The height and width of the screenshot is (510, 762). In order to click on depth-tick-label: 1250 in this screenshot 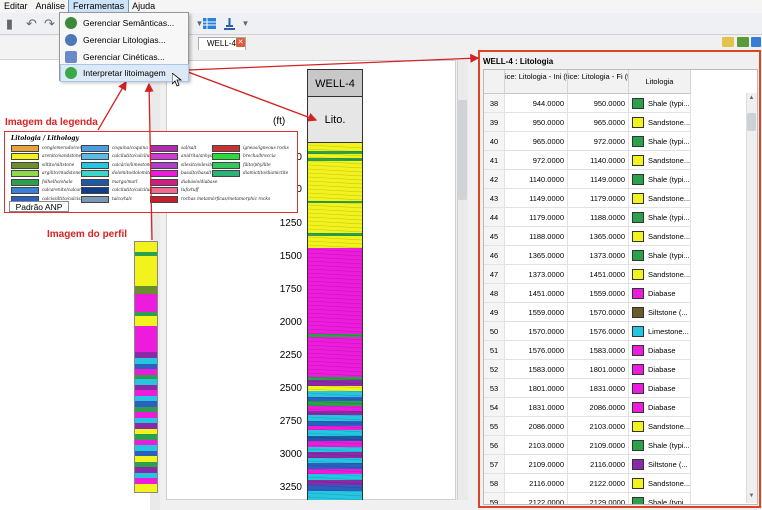, I will do `click(290, 223)`.